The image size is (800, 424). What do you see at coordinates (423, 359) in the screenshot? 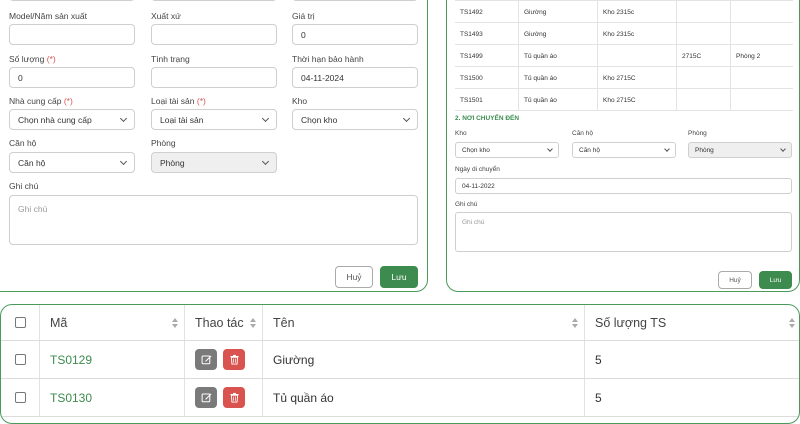
I see `asset-name: Giường` at bounding box center [423, 359].